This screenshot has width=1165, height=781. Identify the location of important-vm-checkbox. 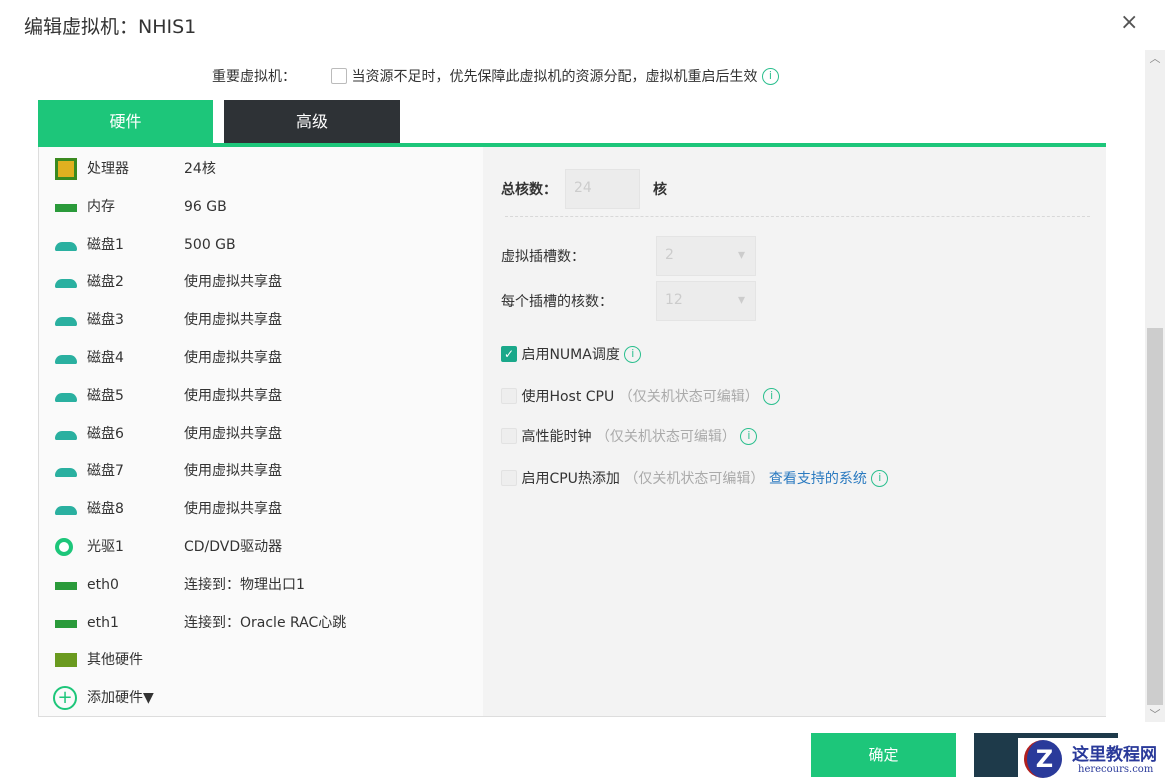
(339, 76).